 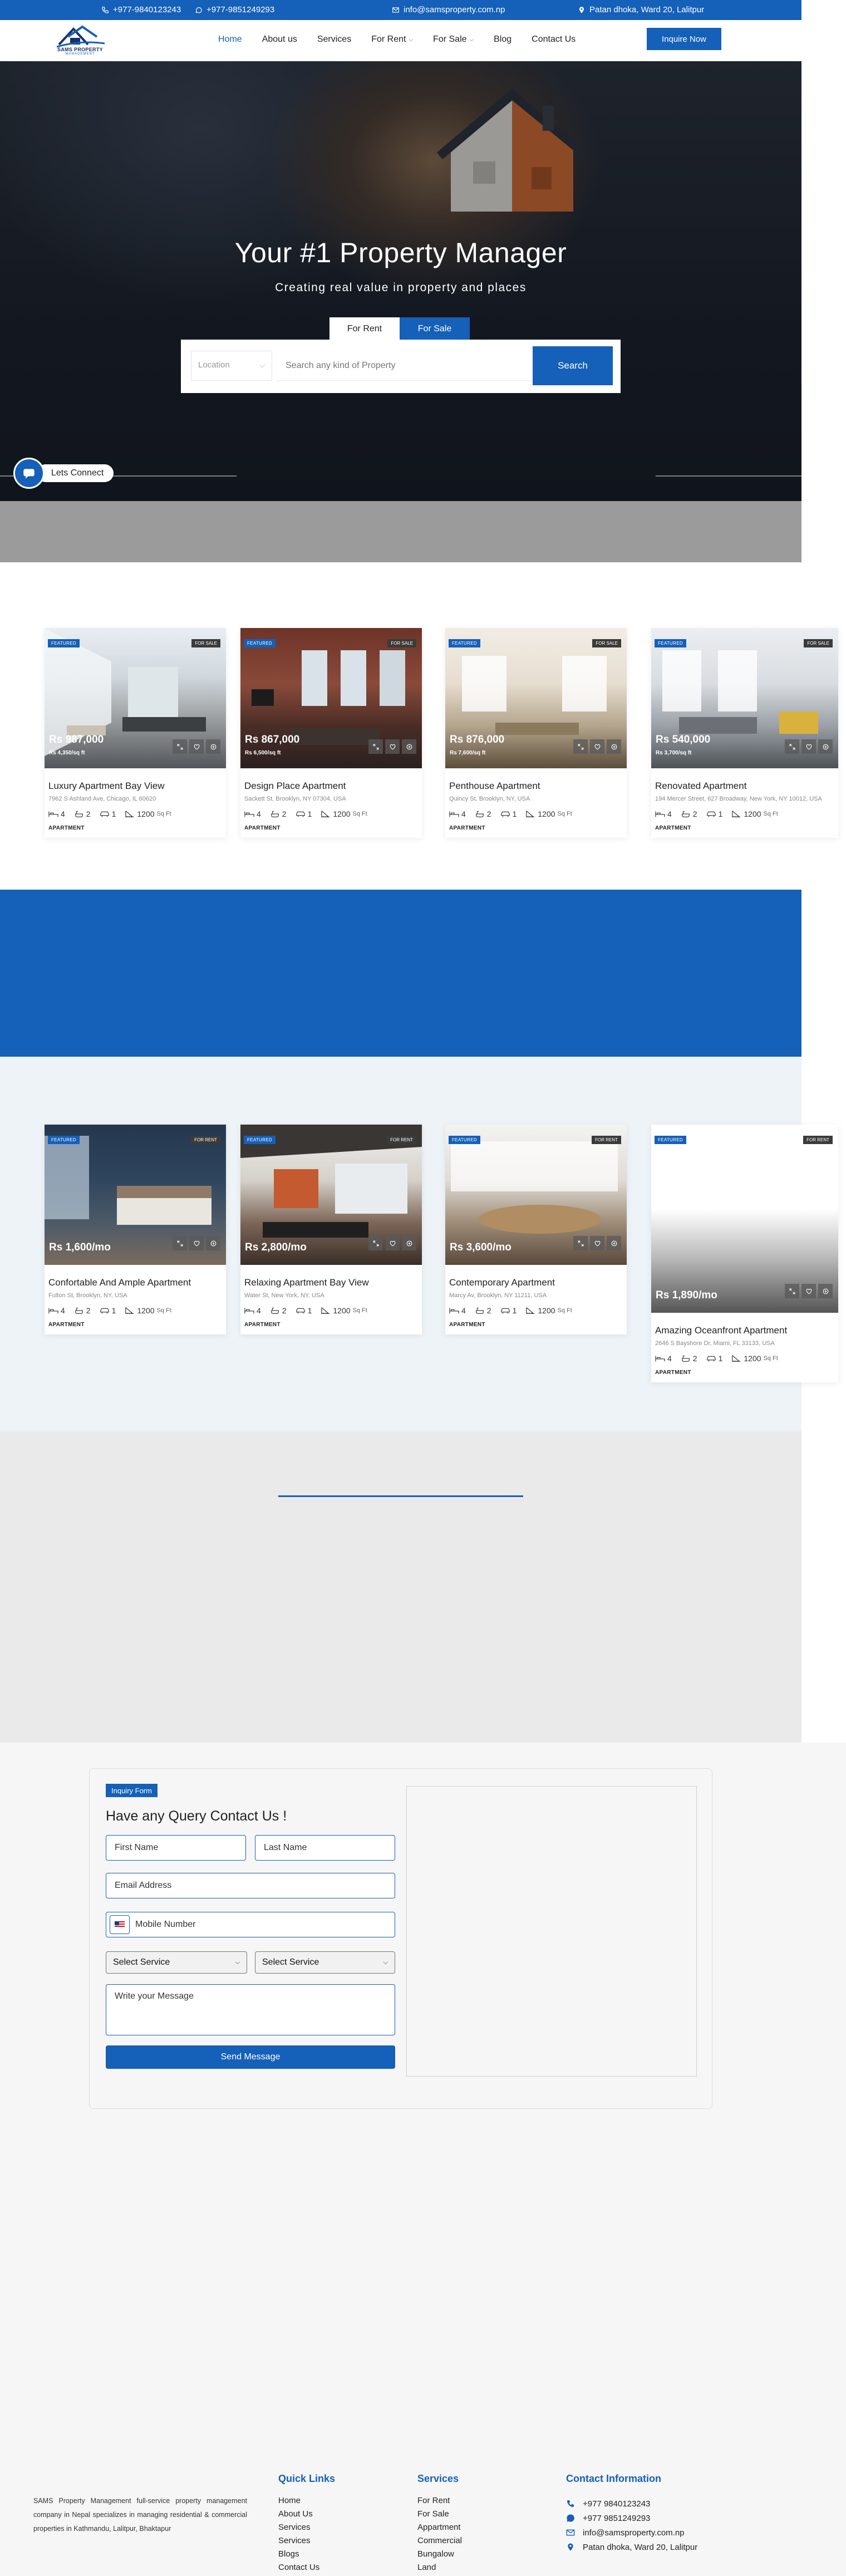 I want to click on property-name: Design Place Apartment, so click(x=331, y=787).